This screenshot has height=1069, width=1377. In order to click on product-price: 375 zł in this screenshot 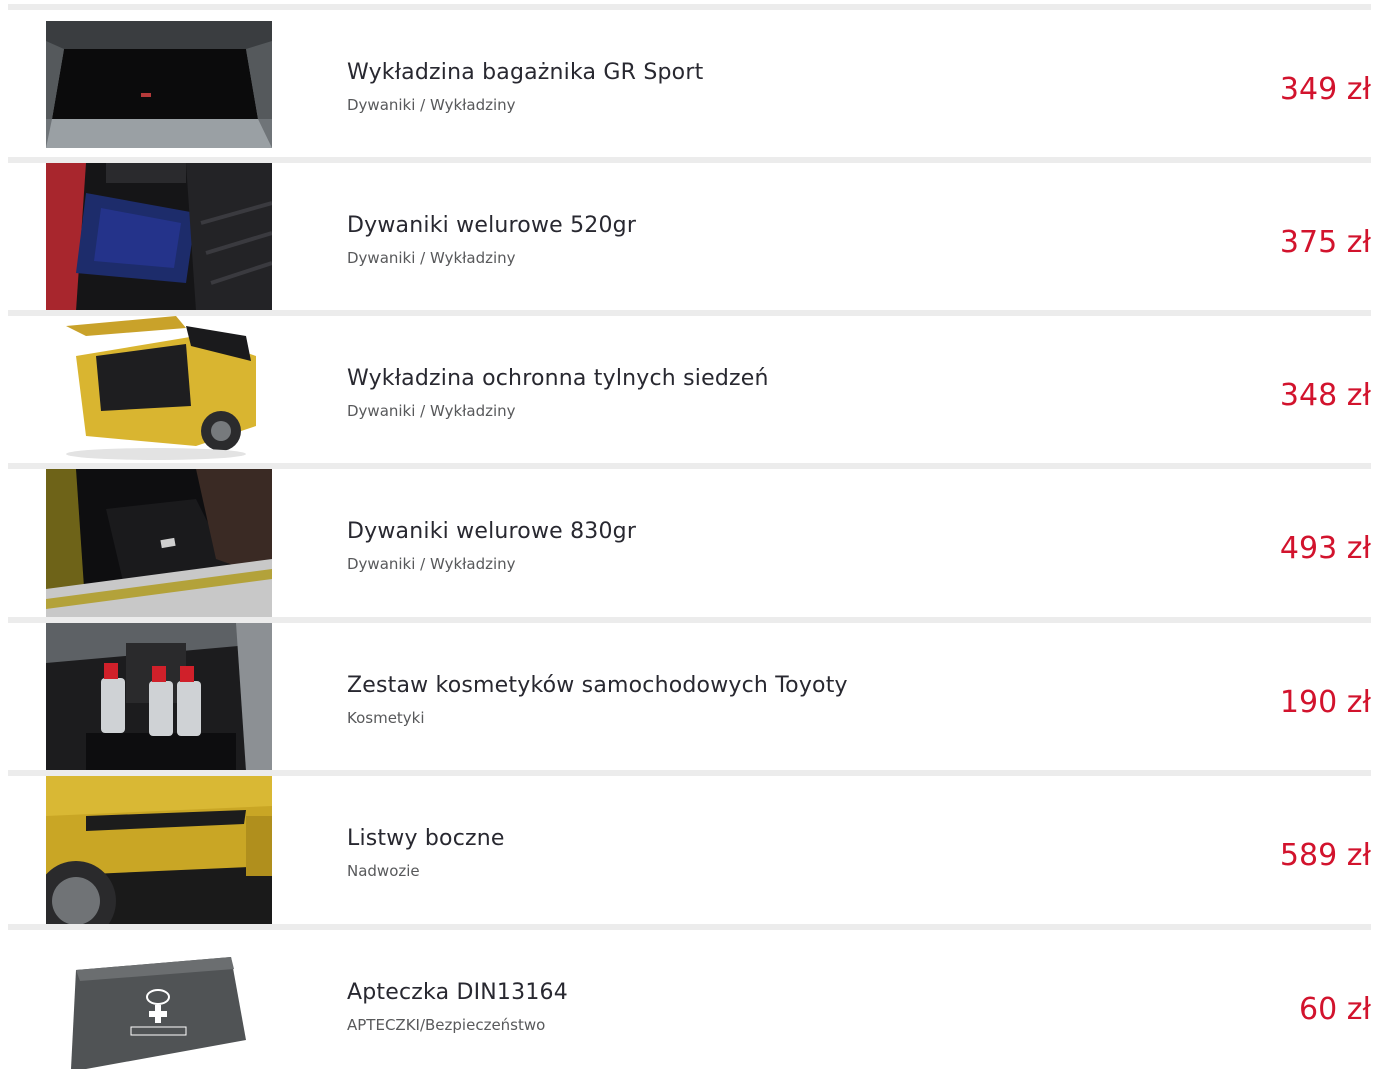, I will do `click(1325, 242)`.